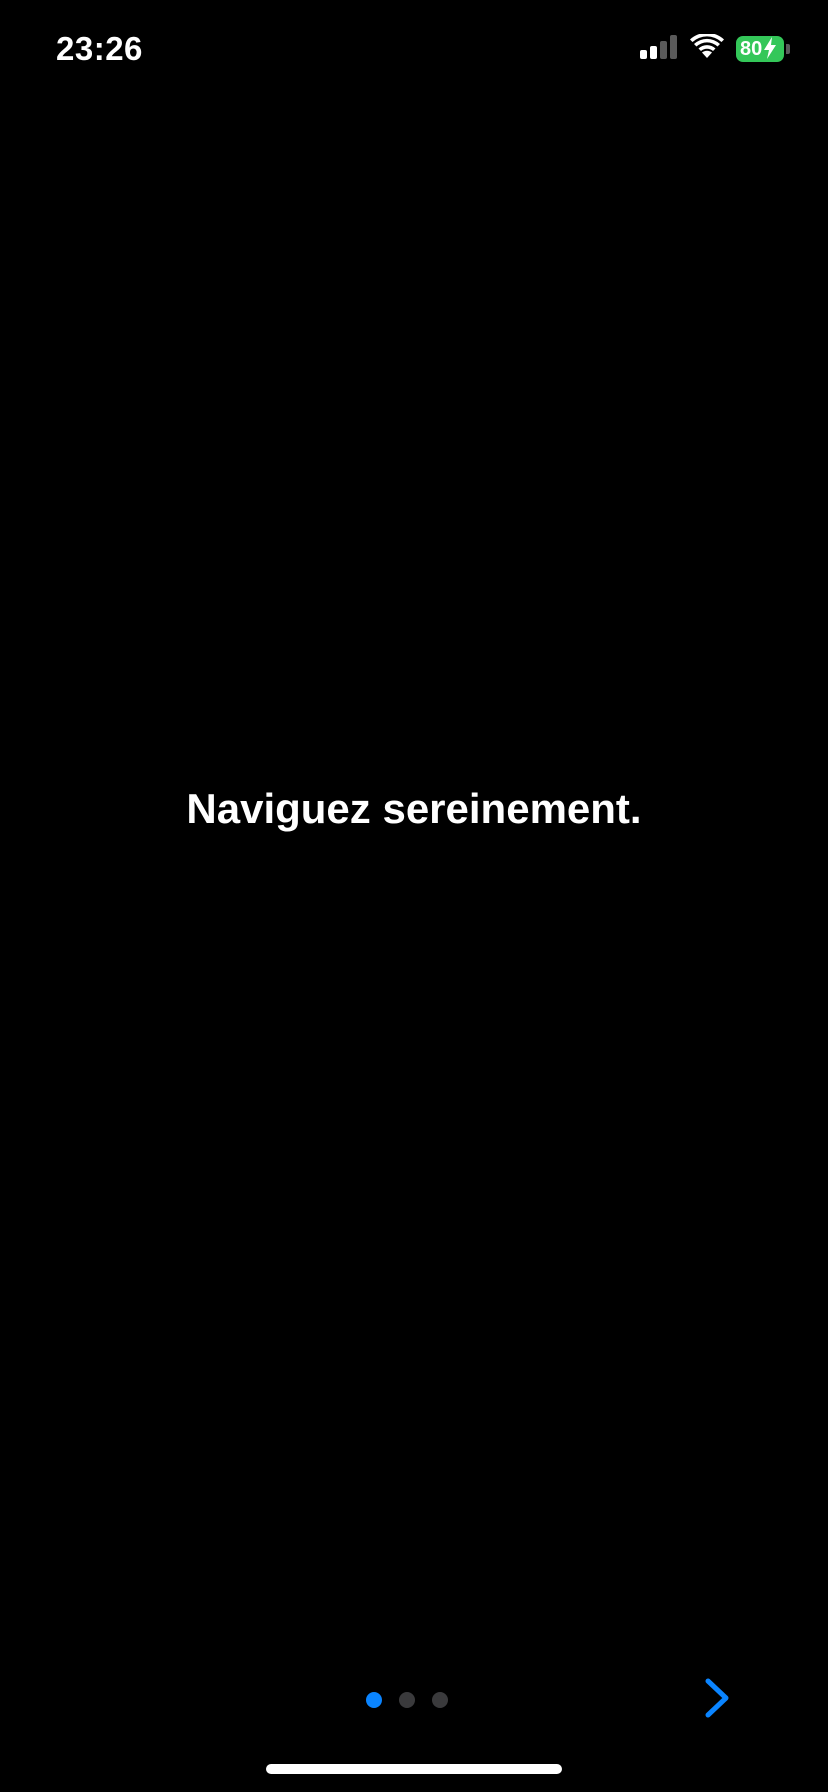 This screenshot has width=828, height=1792. Describe the element at coordinates (659, 49) in the screenshot. I see `cellular-signal-icon` at that location.